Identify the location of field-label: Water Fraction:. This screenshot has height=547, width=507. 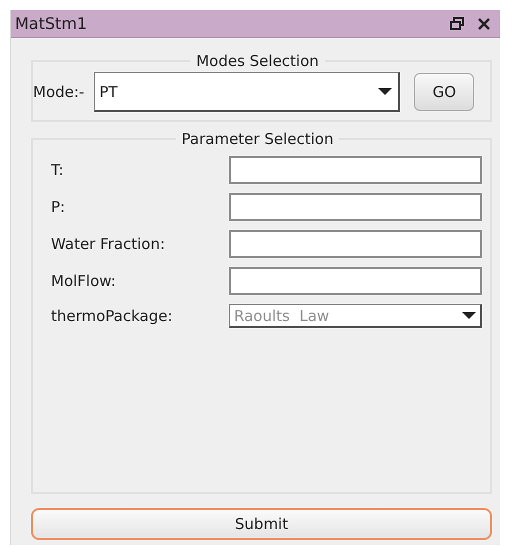
(108, 244).